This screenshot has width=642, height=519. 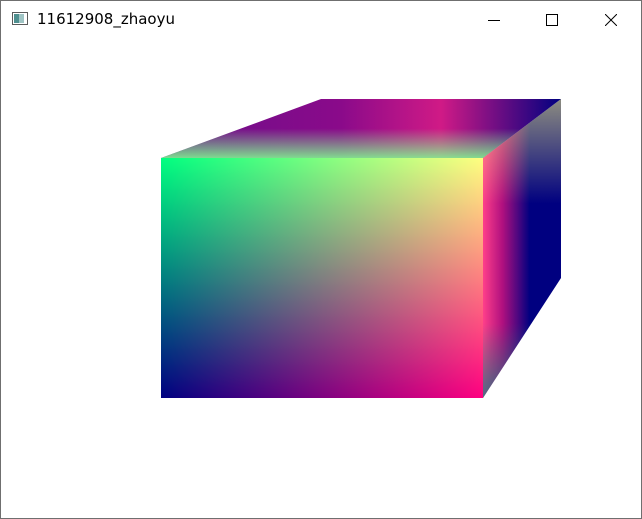 What do you see at coordinates (321, 19) in the screenshot?
I see `title-bar: 11612908_zhaoyu` at bounding box center [321, 19].